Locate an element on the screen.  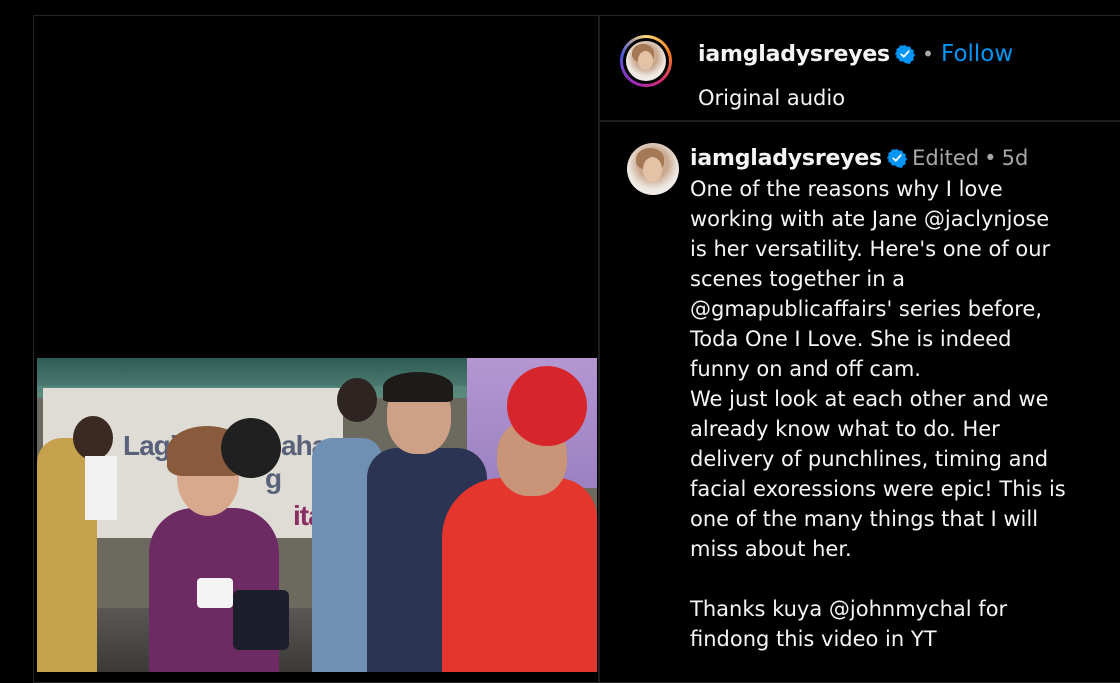
caption-line: We just look at each other and we is located at coordinates (869, 399).